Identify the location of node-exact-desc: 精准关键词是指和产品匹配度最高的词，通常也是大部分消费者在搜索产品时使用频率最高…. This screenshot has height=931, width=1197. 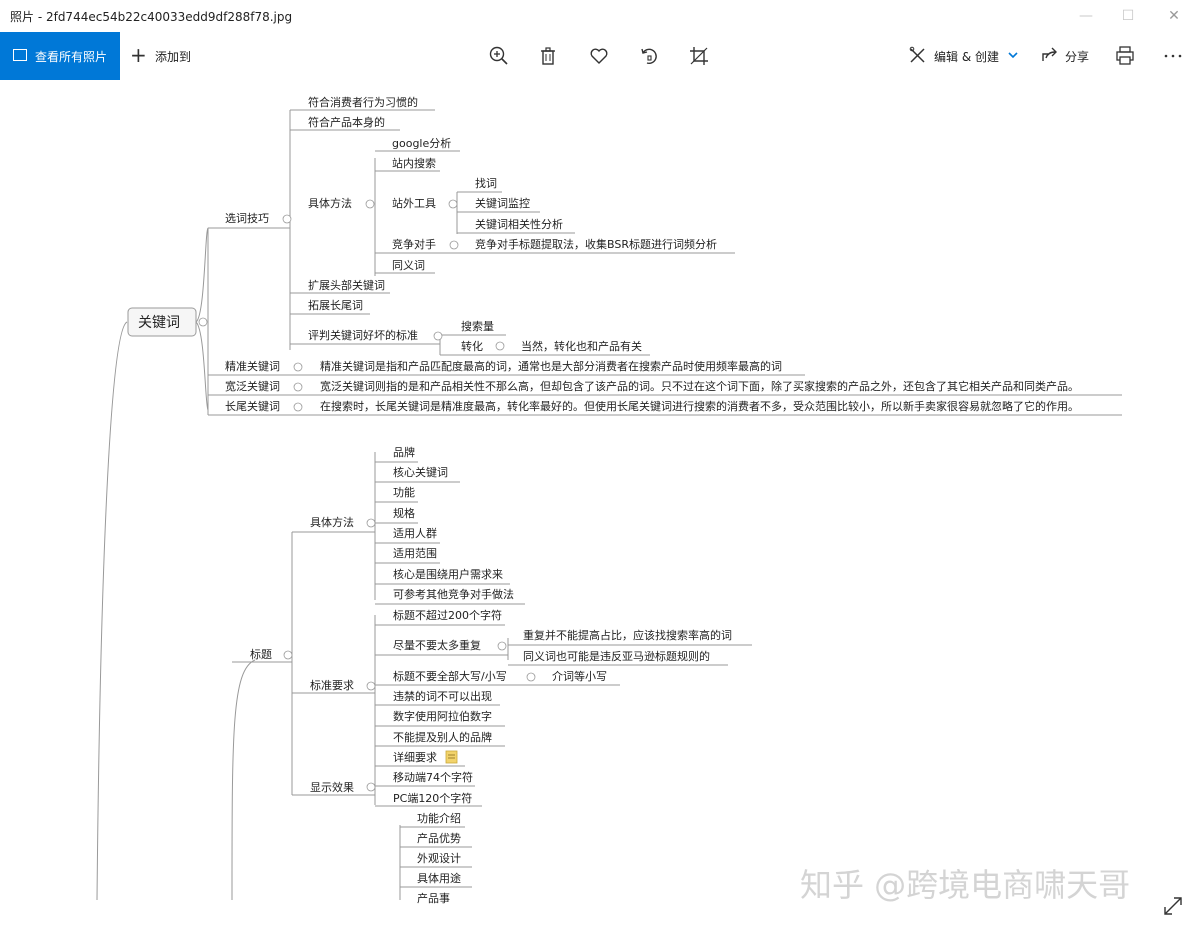
(551, 366).